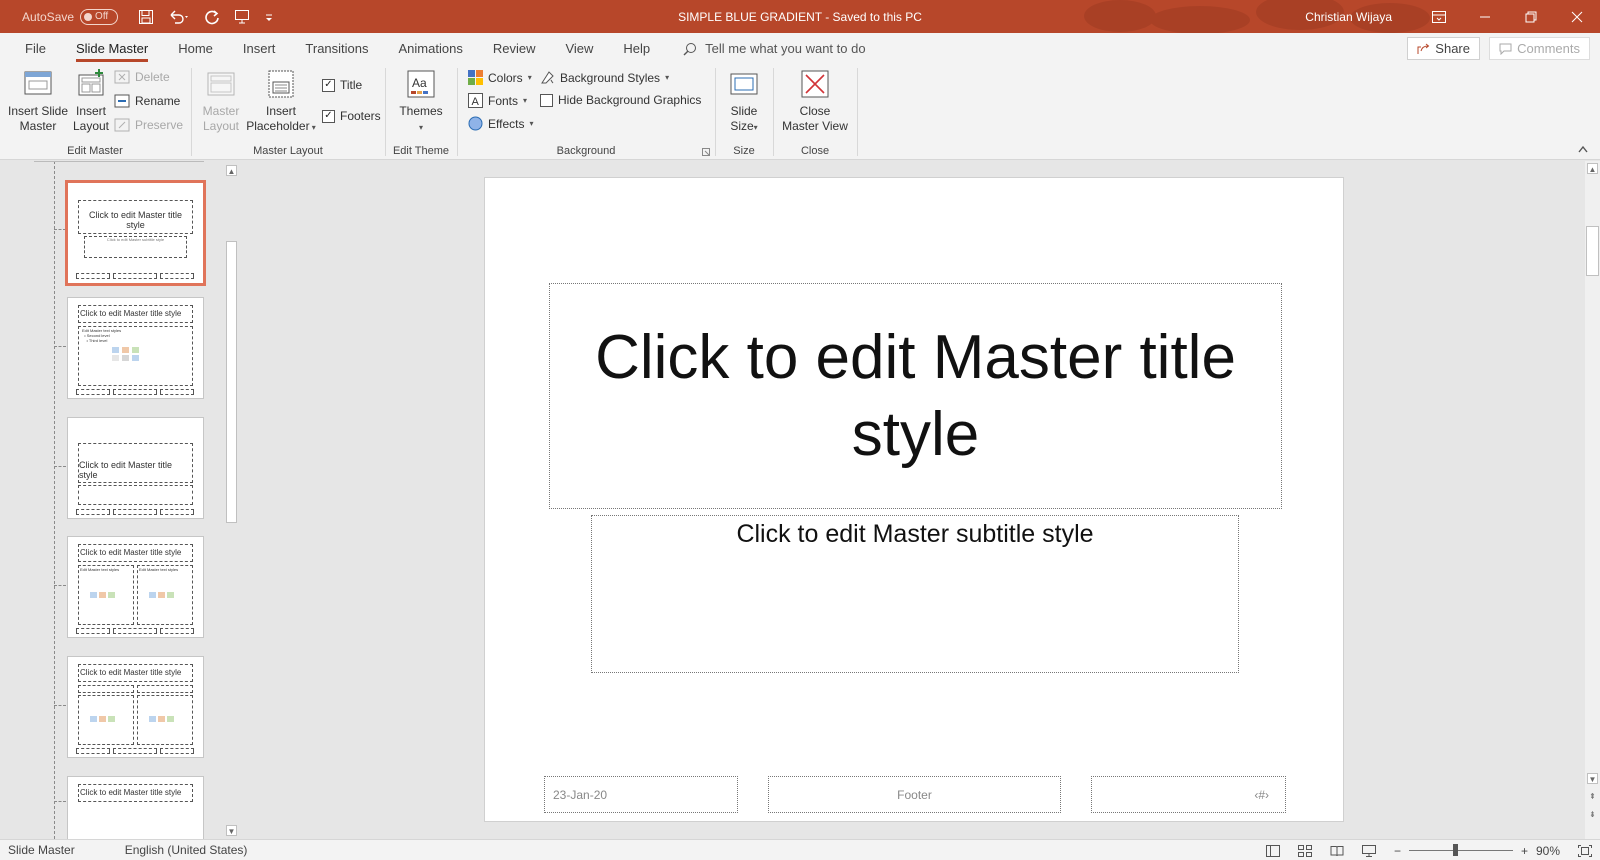 The height and width of the screenshot is (860, 1600). I want to click on tab-help: Help, so click(636, 48).